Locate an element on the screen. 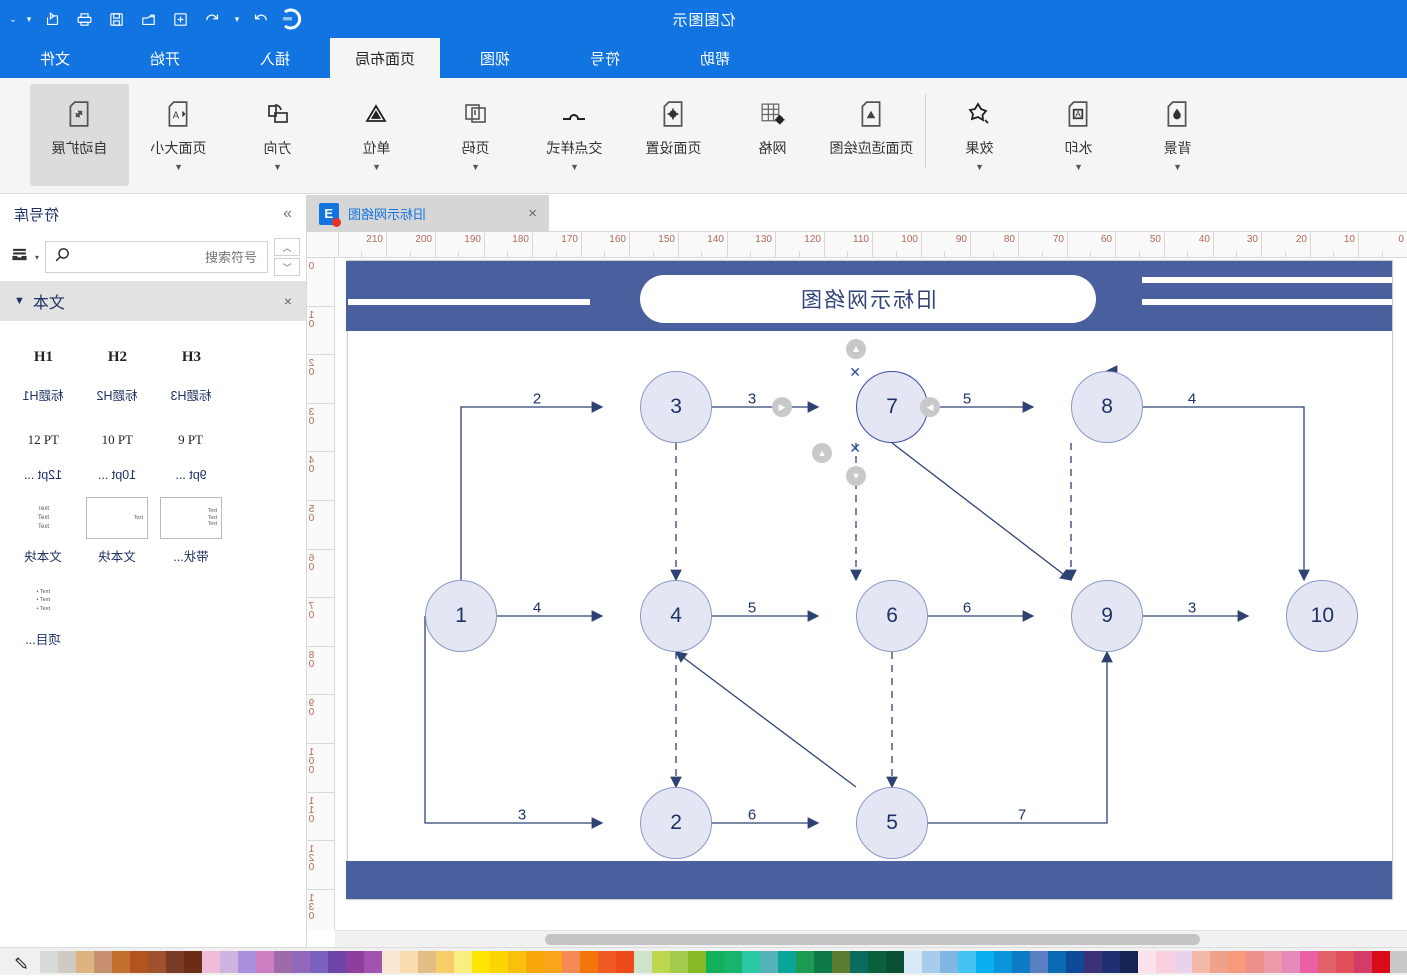 The image size is (1407, 976). ribbon-button-orientation: 方向 ▼ is located at coordinates (277, 135).